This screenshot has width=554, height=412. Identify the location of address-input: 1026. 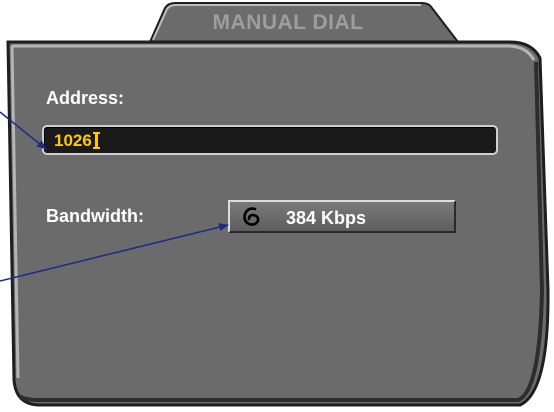
(270, 140).